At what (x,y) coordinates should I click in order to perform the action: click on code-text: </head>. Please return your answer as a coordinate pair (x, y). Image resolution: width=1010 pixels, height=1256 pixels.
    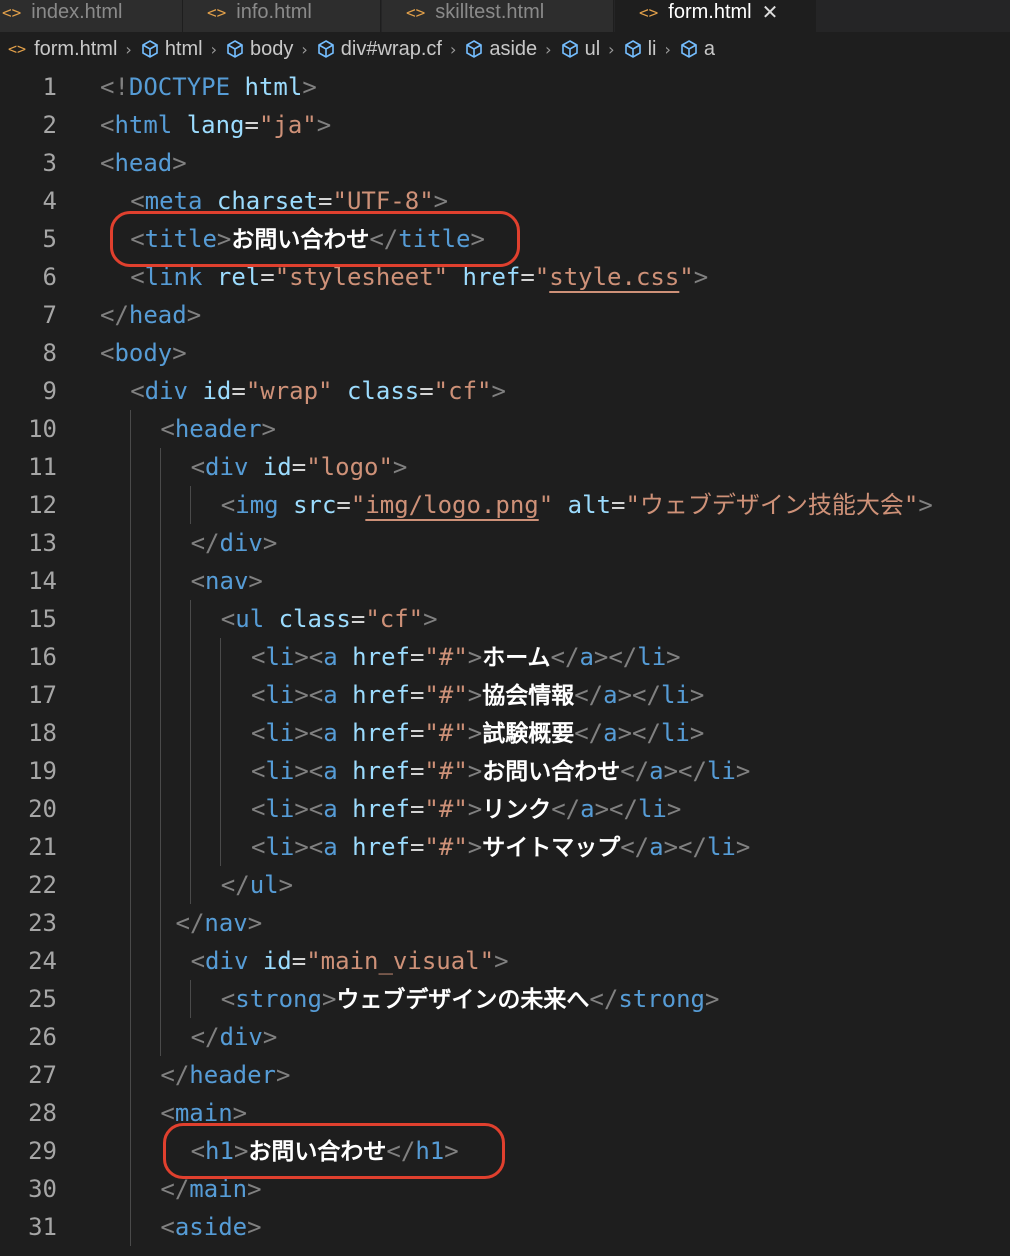
    Looking at the image, I should click on (150, 315).